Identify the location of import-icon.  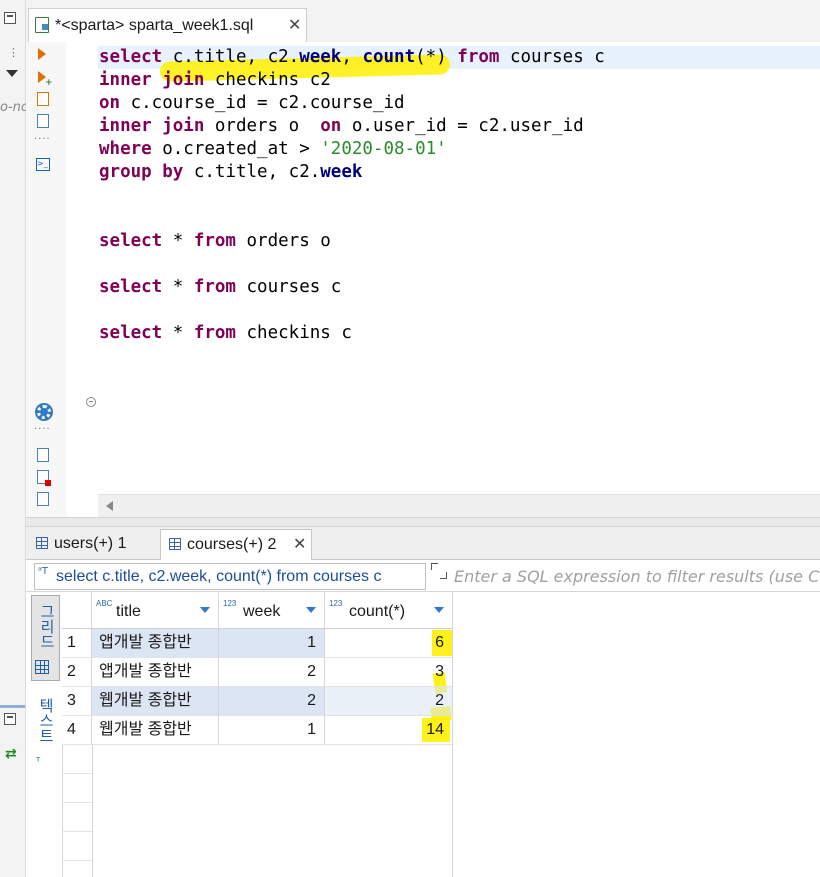
(44, 478).